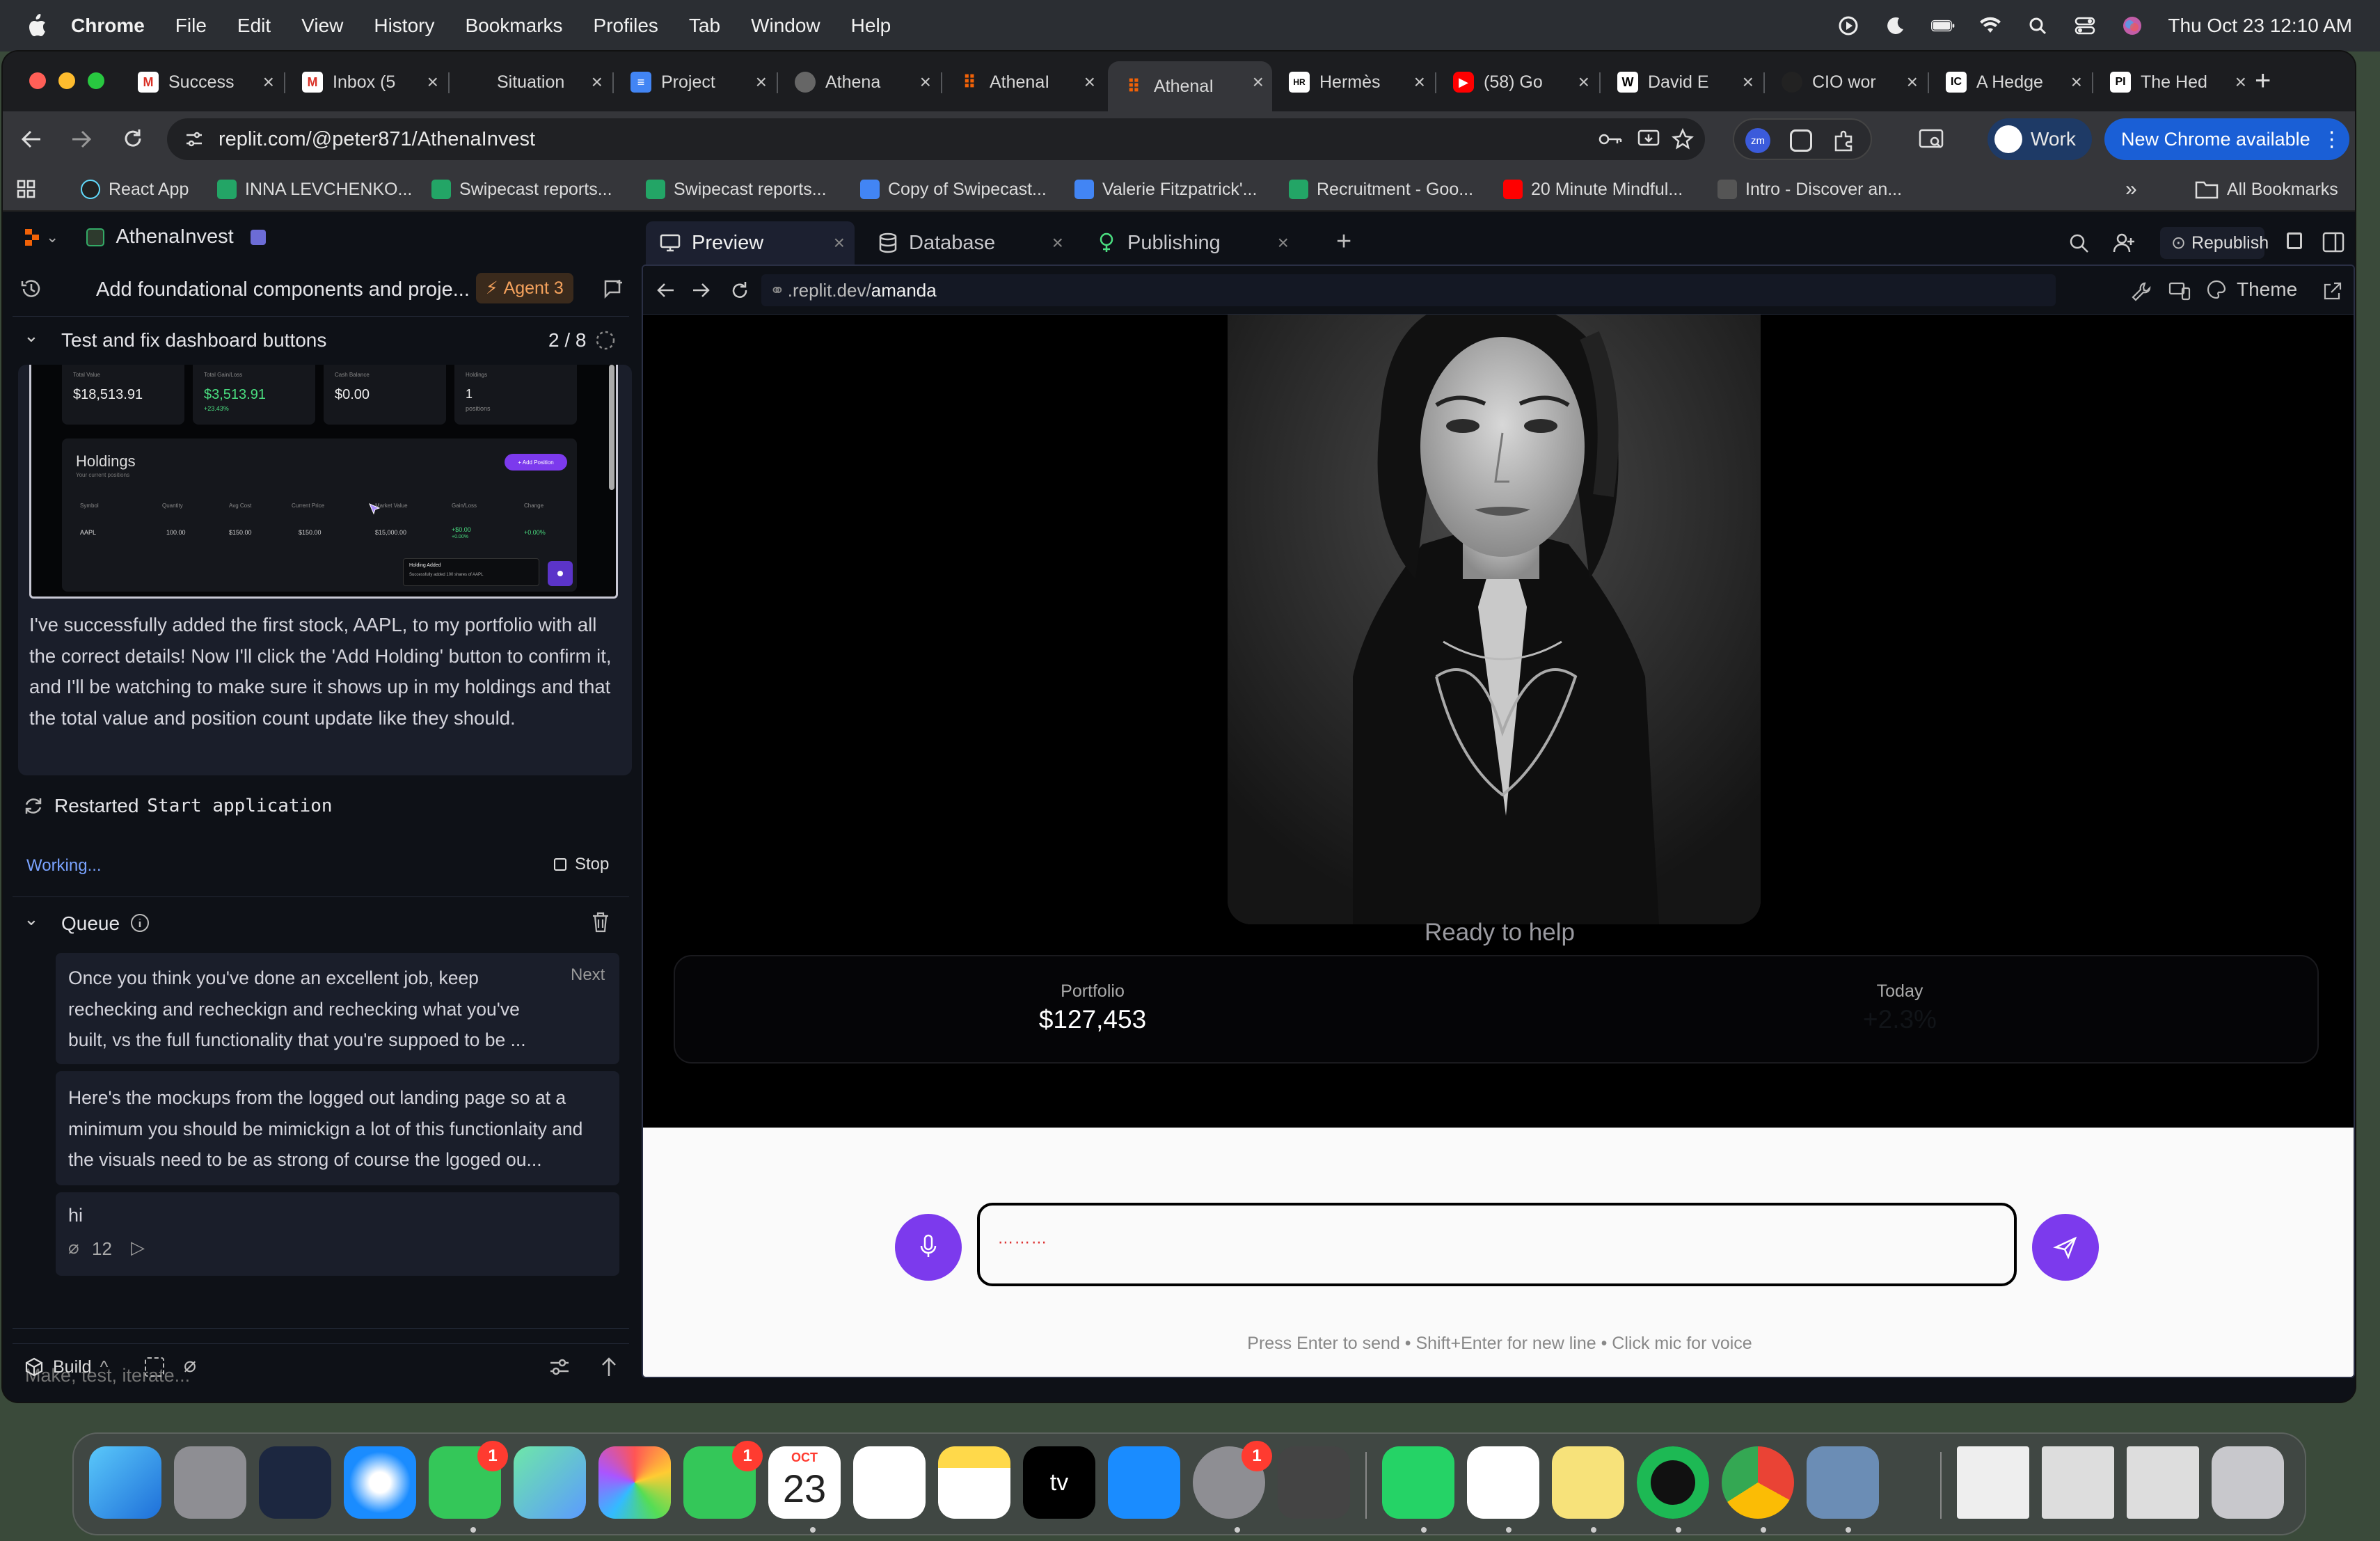 The height and width of the screenshot is (1541, 2380). What do you see at coordinates (1024, 82) in the screenshot?
I see `browser-tab: ⠿ AthenaI ×` at bounding box center [1024, 82].